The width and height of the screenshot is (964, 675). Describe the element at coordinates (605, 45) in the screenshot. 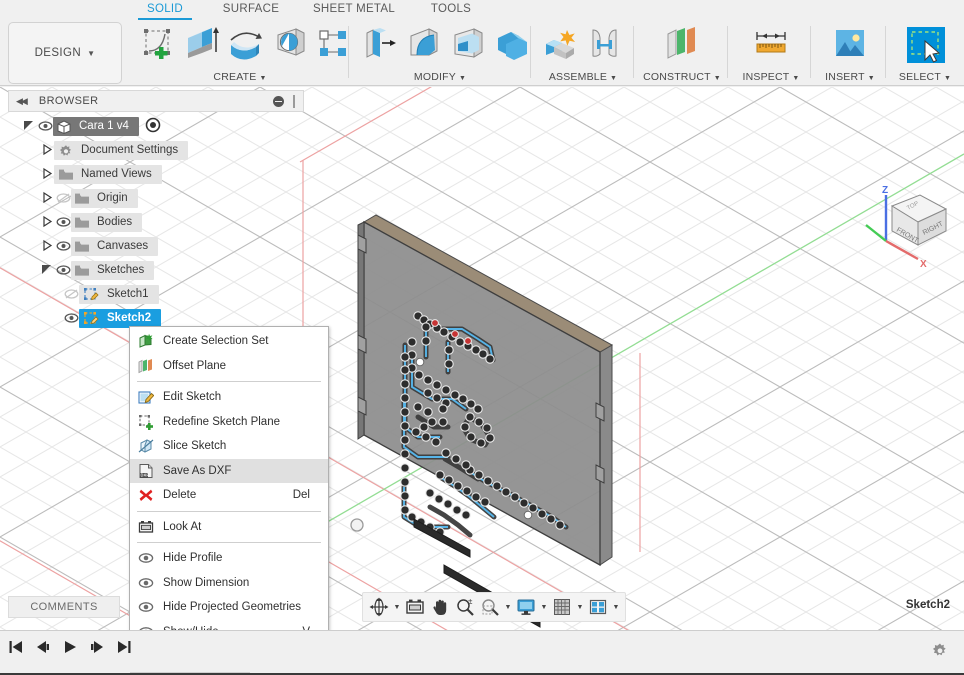

I see `joint-icon` at that location.